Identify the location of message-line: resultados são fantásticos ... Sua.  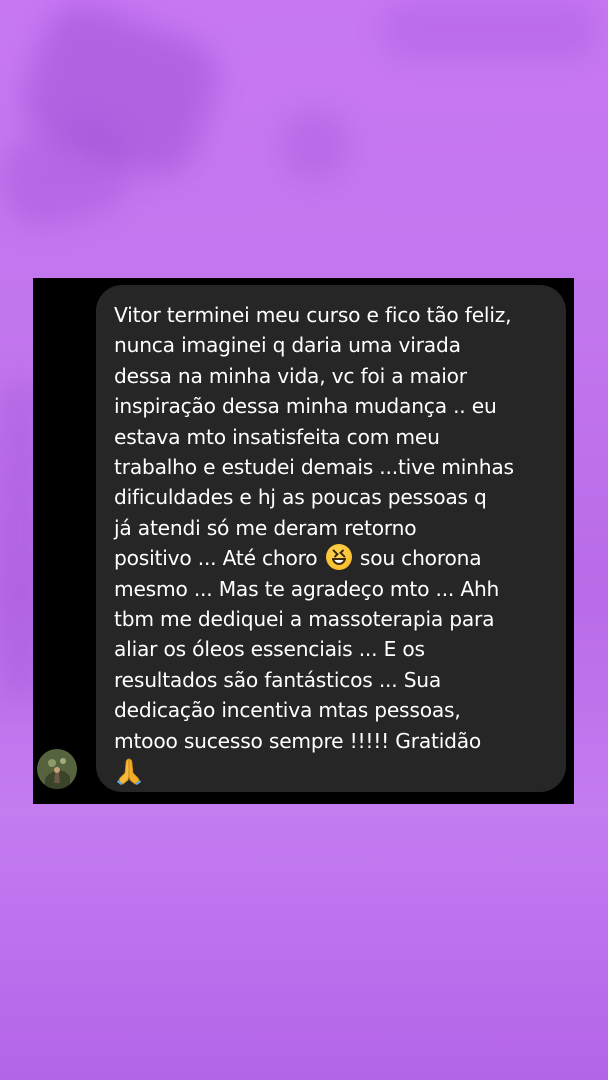
(278, 679).